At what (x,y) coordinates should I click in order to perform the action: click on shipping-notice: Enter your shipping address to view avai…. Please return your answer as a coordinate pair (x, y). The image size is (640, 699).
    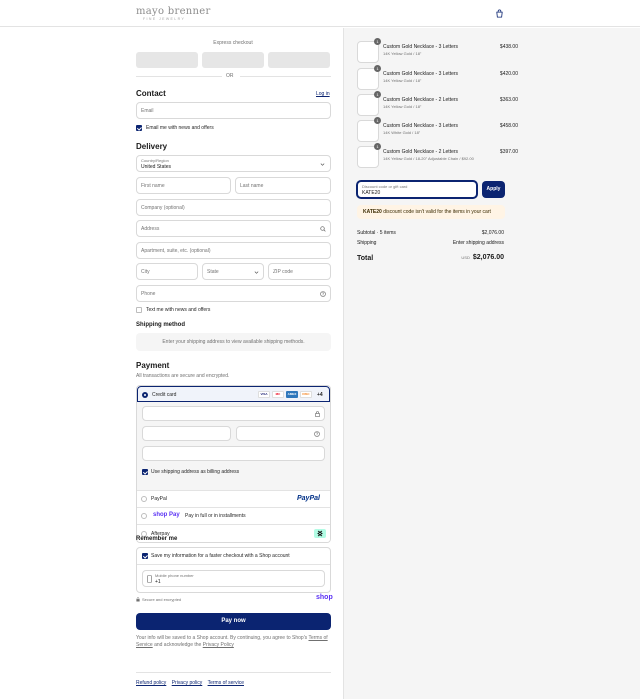
    Looking at the image, I should click on (233, 342).